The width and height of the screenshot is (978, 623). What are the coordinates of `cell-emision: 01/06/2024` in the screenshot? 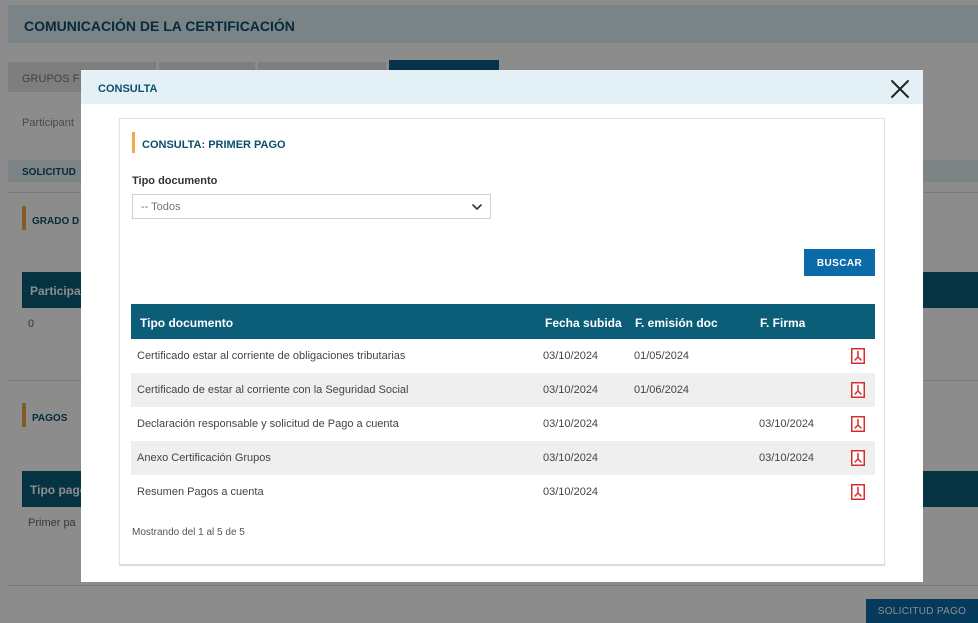 It's located at (662, 390).